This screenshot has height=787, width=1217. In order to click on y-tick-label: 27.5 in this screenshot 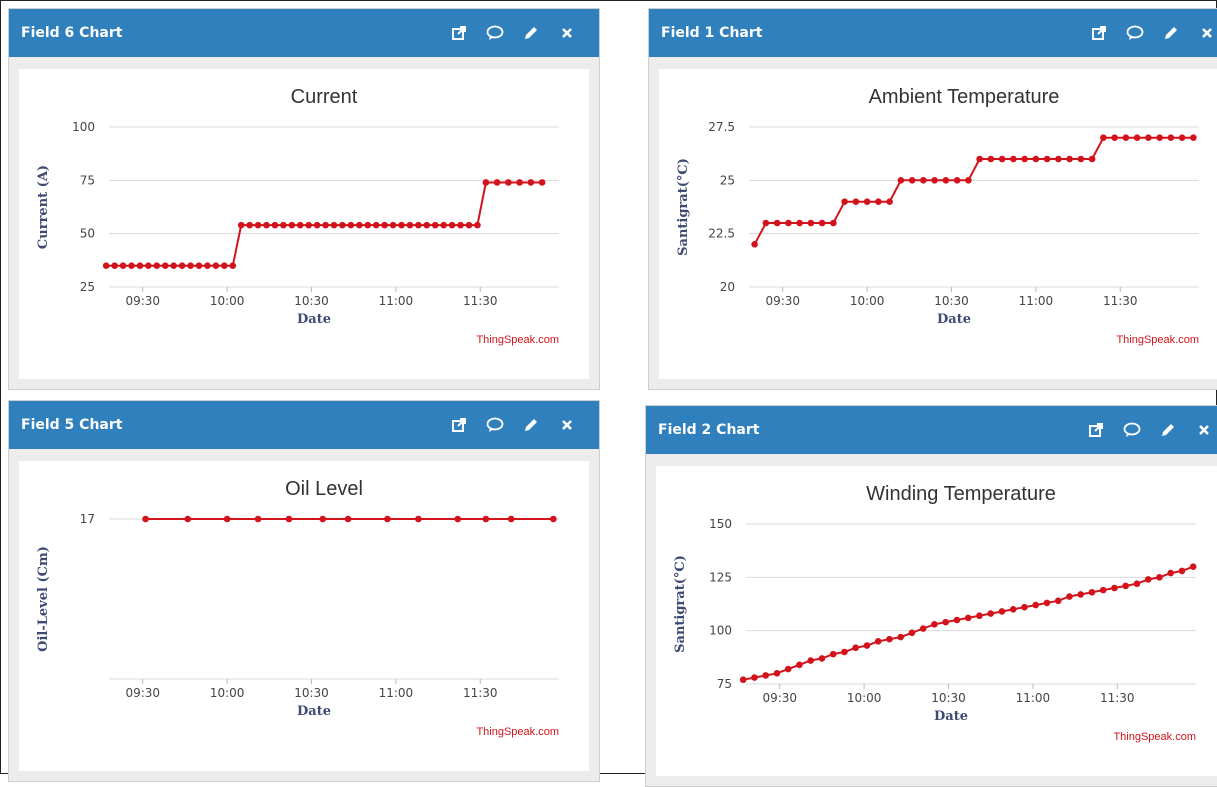, I will do `click(721, 127)`.